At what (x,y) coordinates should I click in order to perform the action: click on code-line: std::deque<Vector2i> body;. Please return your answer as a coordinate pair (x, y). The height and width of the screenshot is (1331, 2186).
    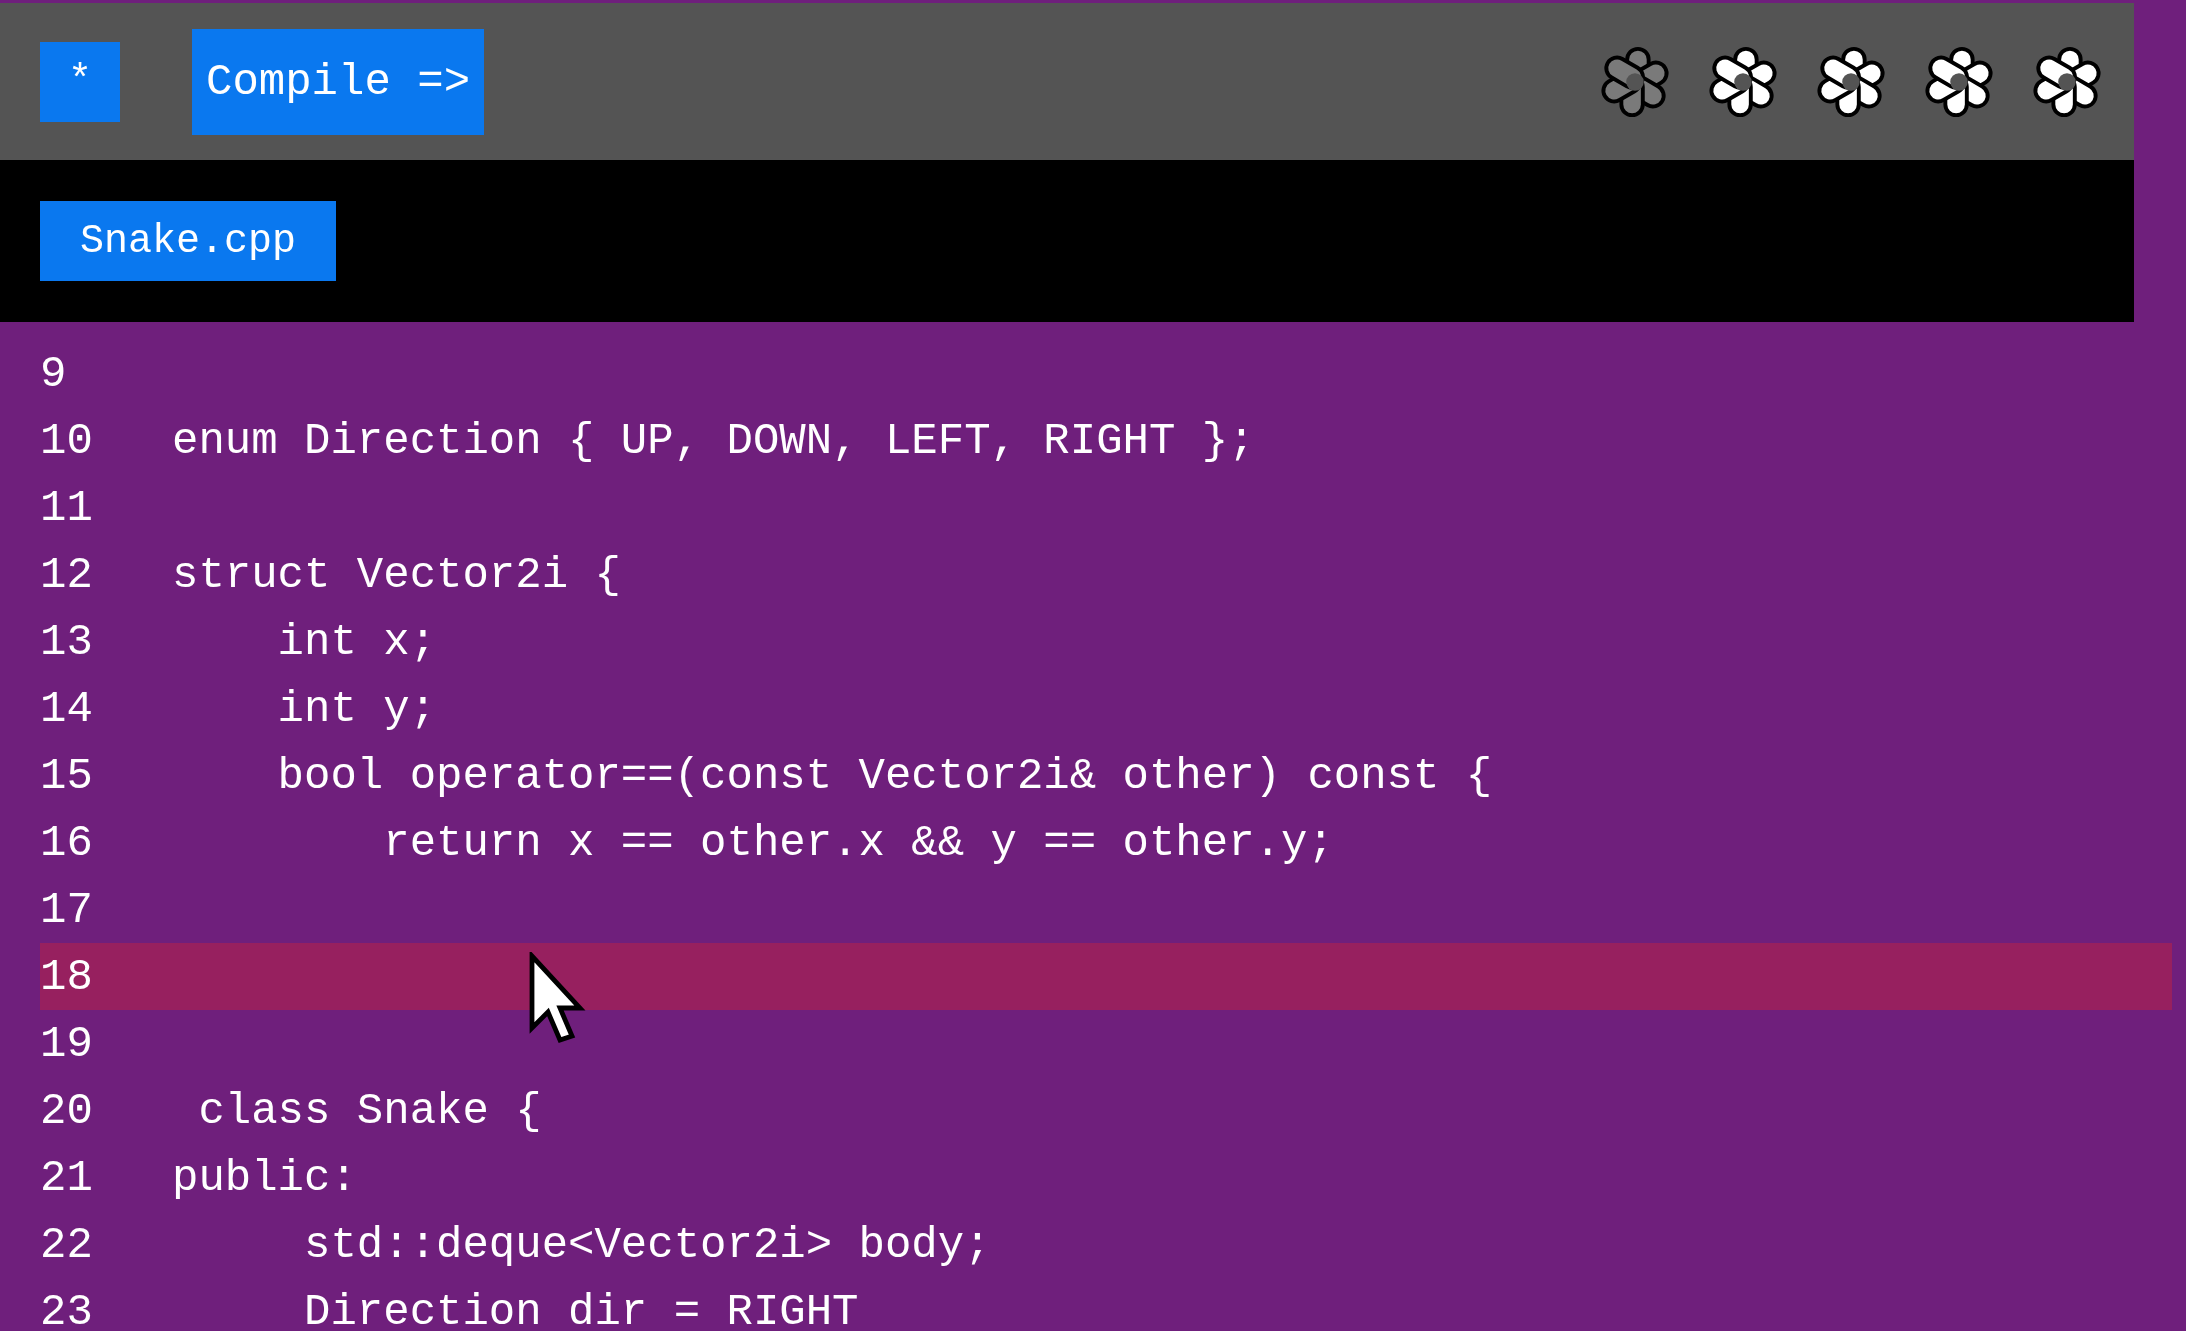
    Looking at the image, I should click on (647, 1244).